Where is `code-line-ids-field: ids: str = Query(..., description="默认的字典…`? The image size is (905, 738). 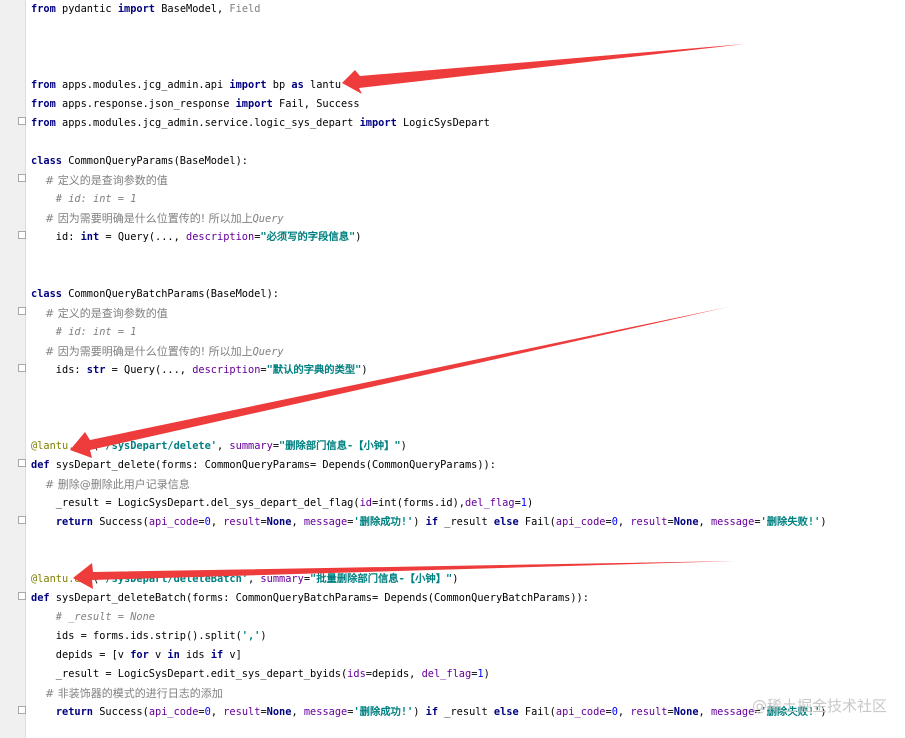
code-line-ids-field: ids: str = Query(..., description="默认的字典… is located at coordinates (199, 370).